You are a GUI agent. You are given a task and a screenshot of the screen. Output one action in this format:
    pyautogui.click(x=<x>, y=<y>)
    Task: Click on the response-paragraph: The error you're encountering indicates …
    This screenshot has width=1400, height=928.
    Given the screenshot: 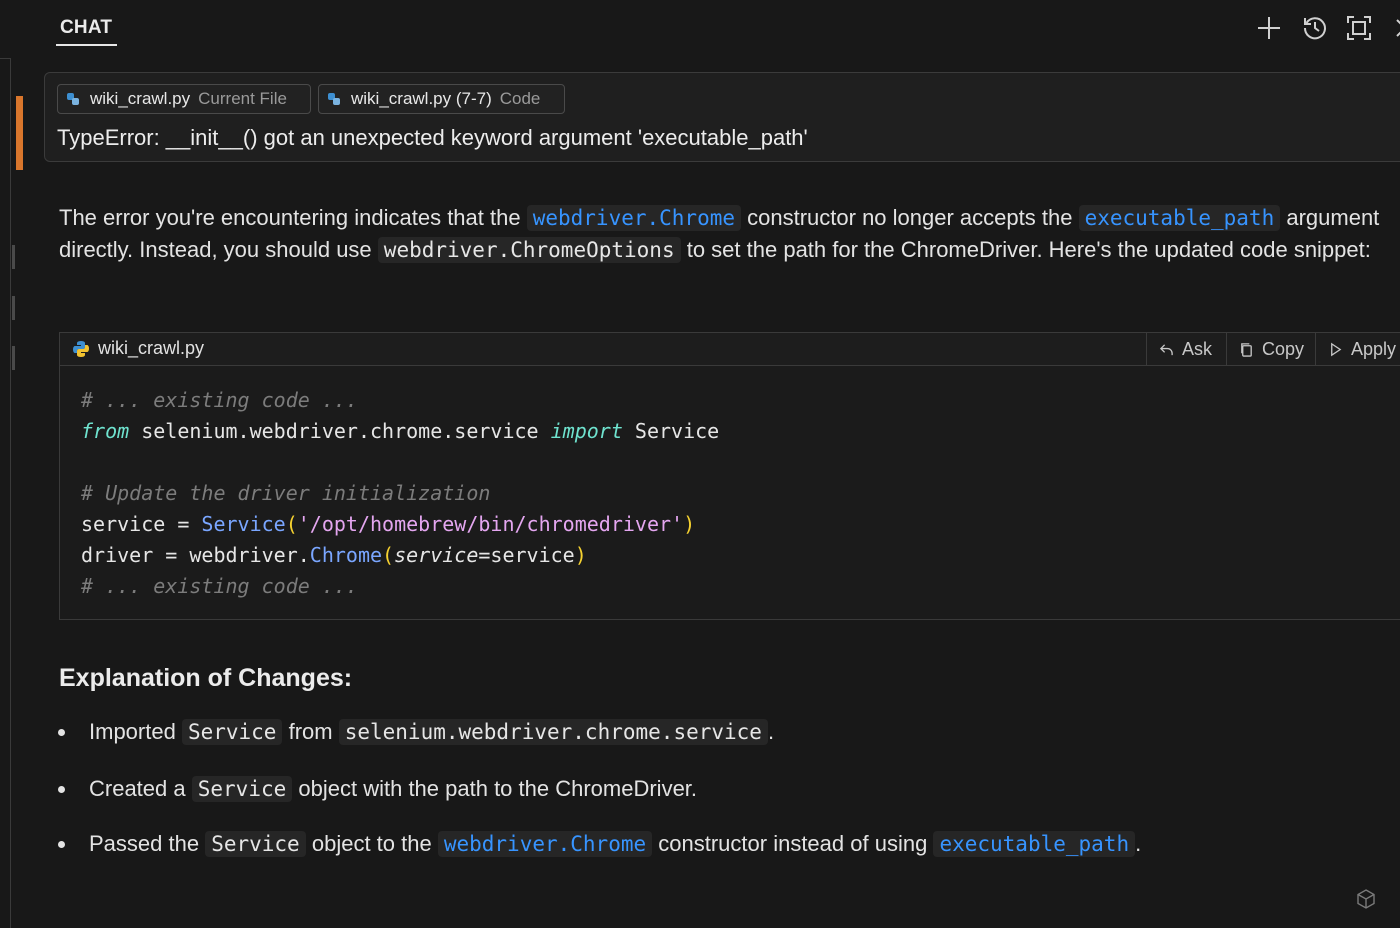 What is the action you would take?
    pyautogui.click(x=724, y=234)
    